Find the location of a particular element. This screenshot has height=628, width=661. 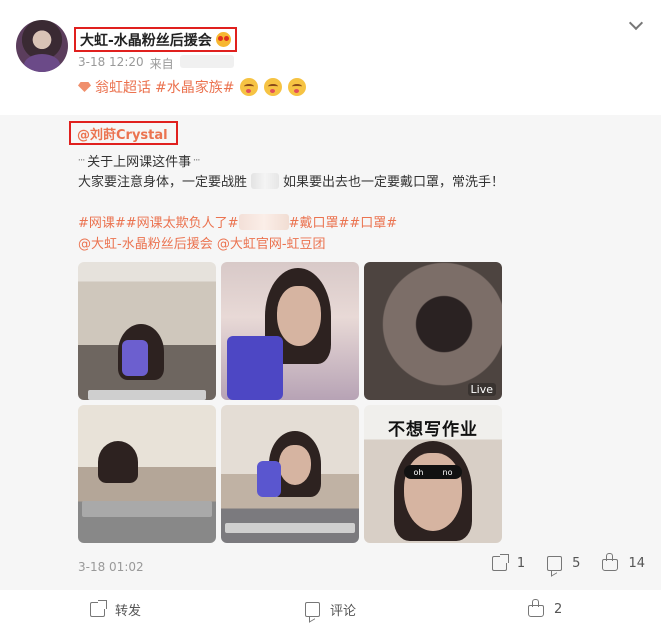

repost-button: 转发 is located at coordinates (116, 609).